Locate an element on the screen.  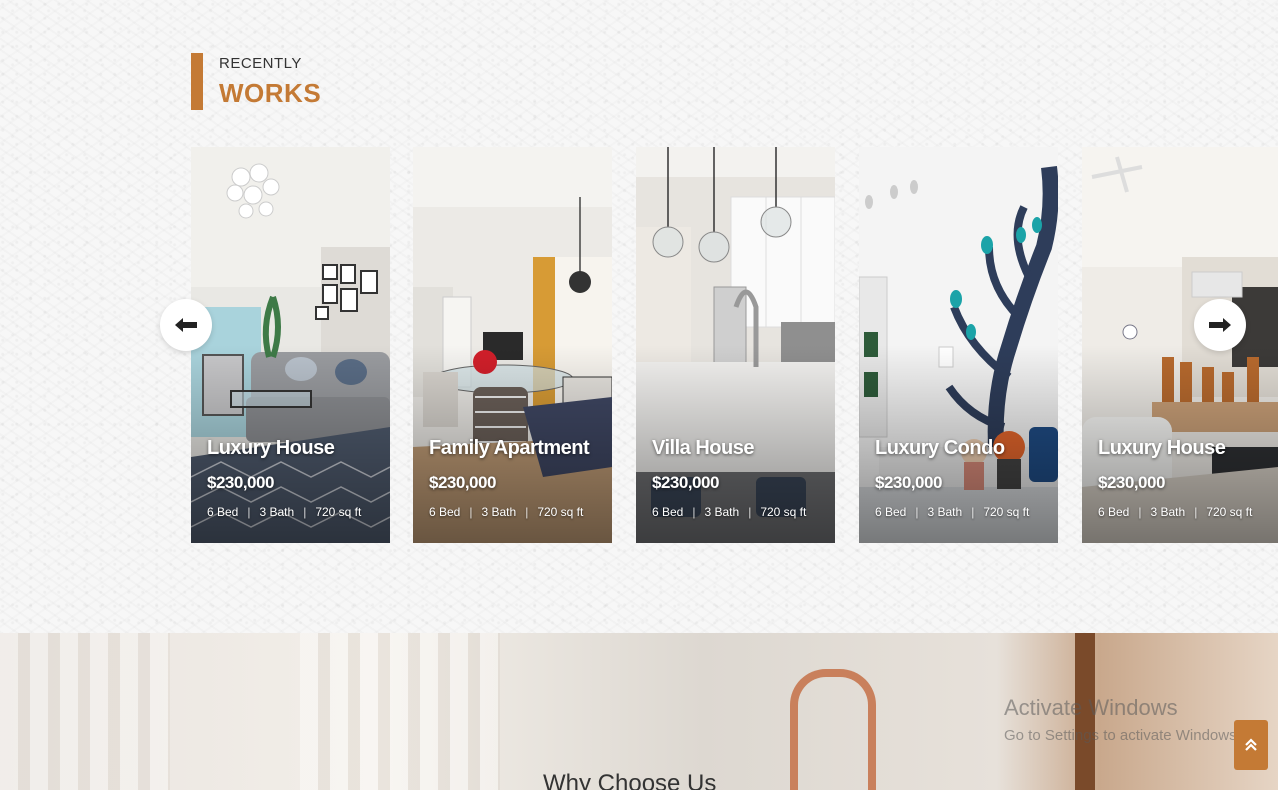
section-title: Why Choose Us is located at coordinates (630, 780).